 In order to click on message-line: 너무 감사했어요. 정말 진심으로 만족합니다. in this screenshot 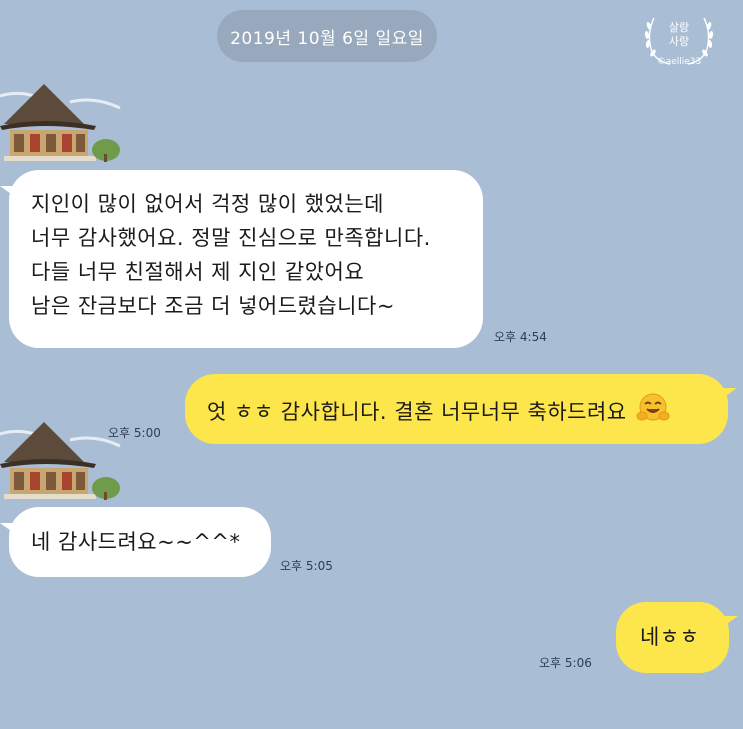, I will do `click(231, 238)`.